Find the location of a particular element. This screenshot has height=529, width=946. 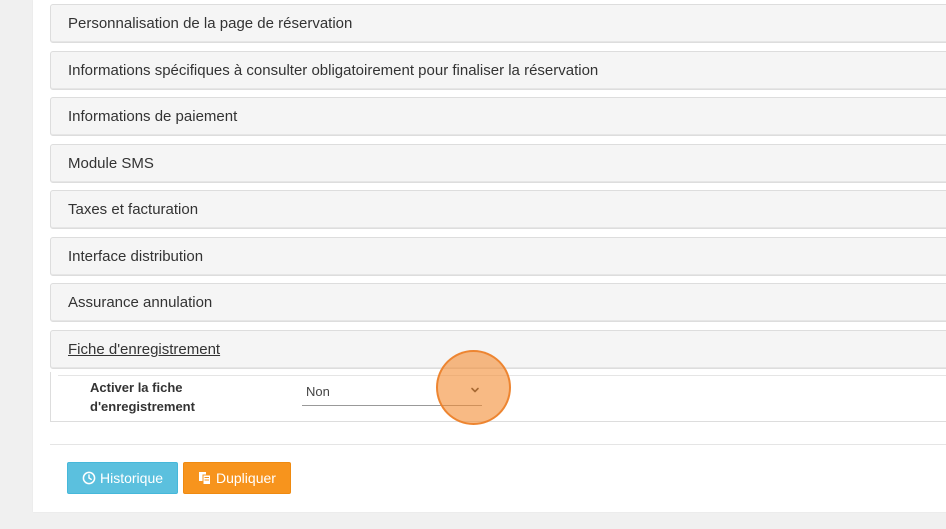

activer-fiche-label: Activer la fiche d'enregistrement is located at coordinates (142, 397).